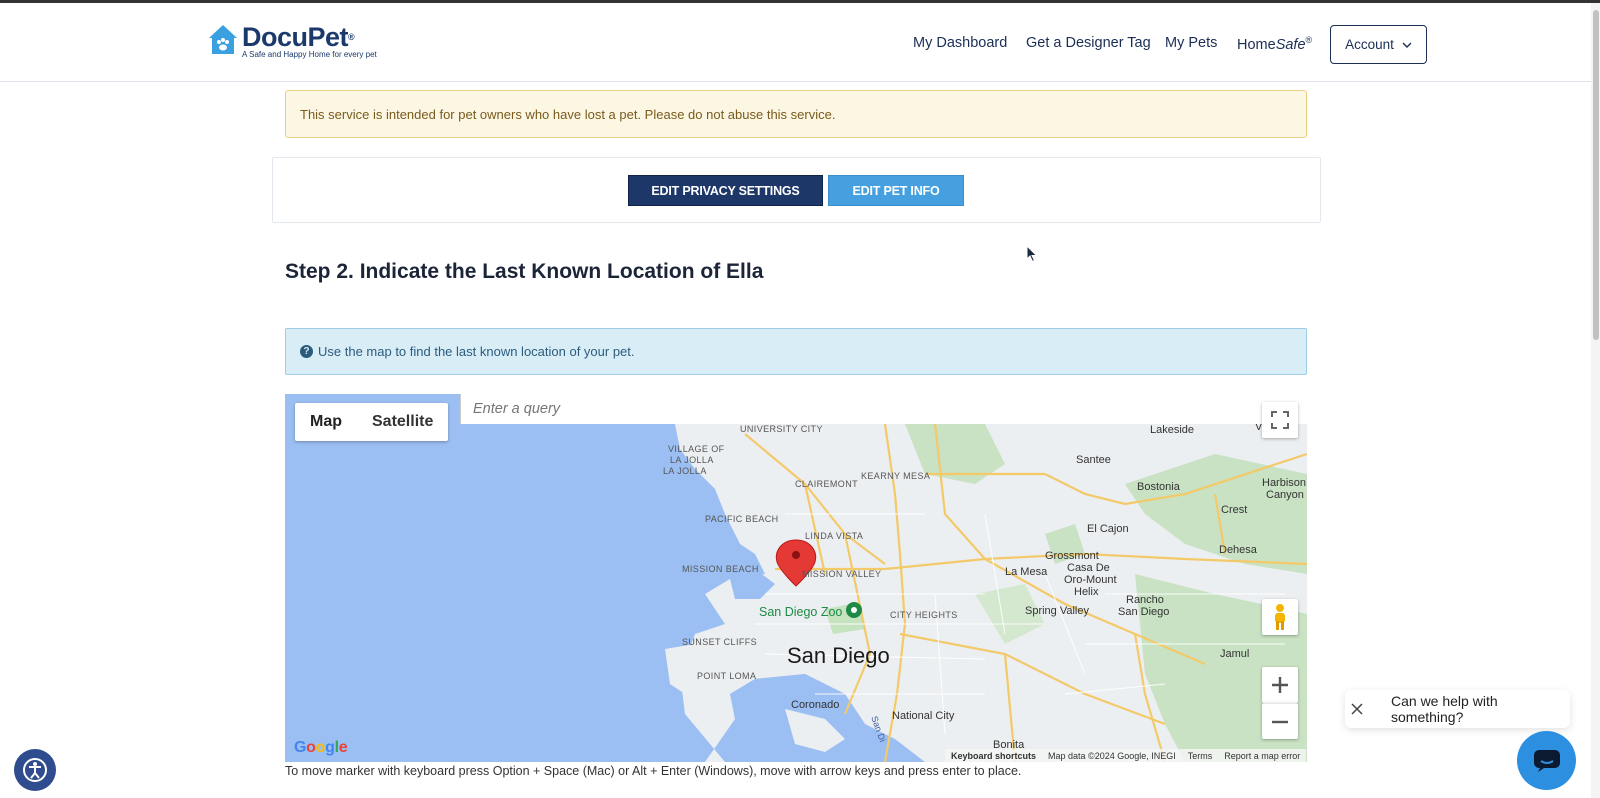 This screenshot has width=1600, height=798. What do you see at coordinates (306, 351) in the screenshot?
I see `question-circle-icon: ?` at bounding box center [306, 351].